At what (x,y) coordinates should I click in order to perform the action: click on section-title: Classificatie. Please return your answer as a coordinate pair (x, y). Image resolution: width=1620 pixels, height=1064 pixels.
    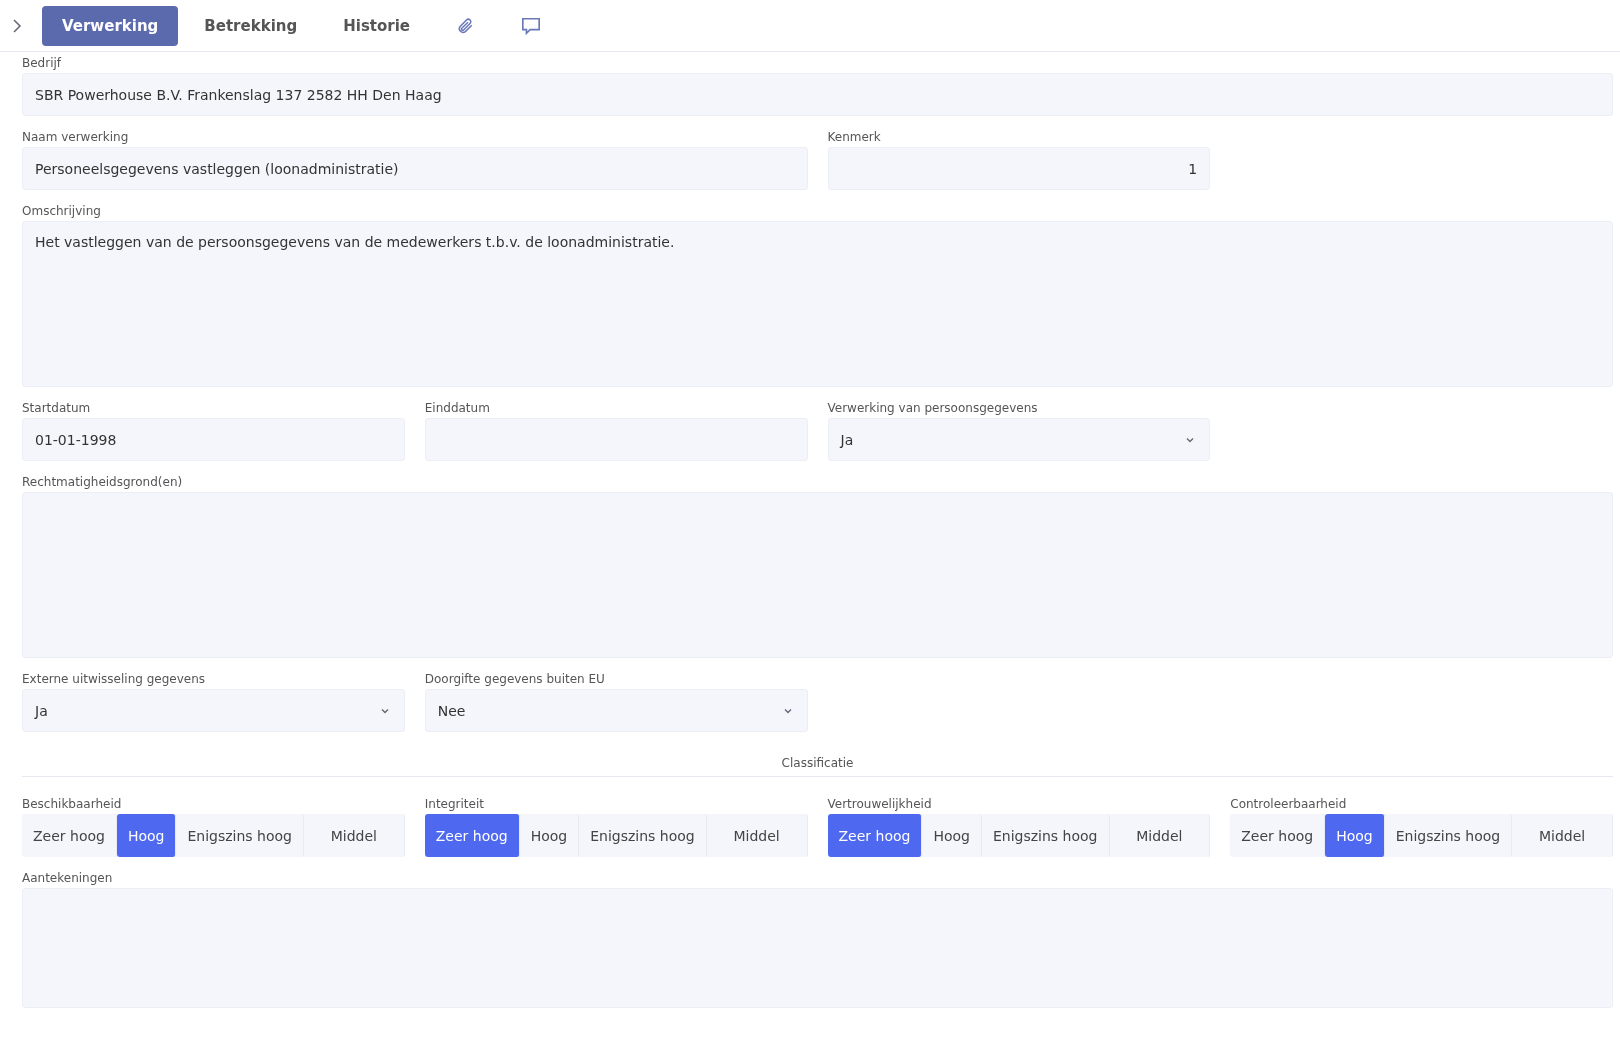
    Looking at the image, I should click on (817, 763).